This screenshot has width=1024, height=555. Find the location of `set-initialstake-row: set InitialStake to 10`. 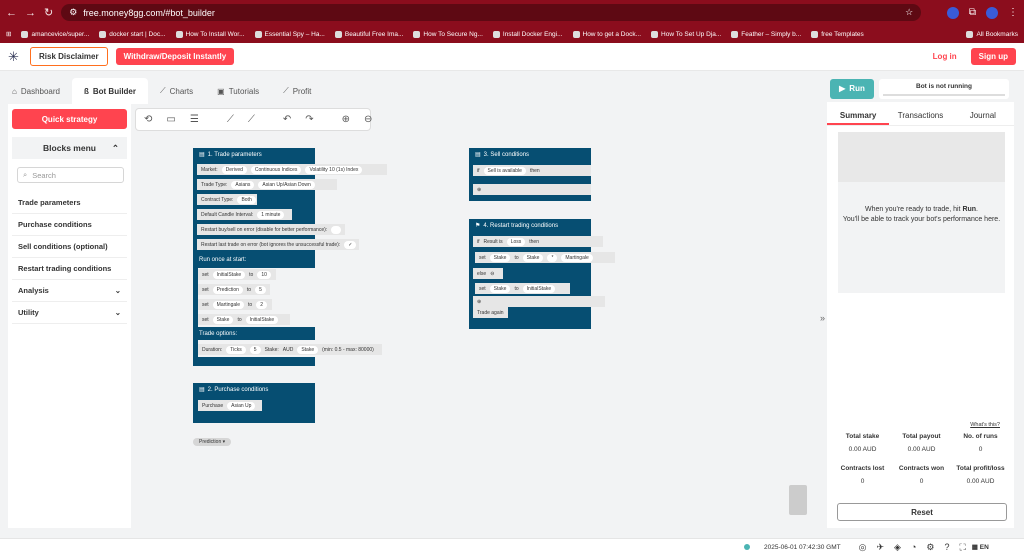

set-initialstake-row: set InitialStake to 10 is located at coordinates (237, 274).